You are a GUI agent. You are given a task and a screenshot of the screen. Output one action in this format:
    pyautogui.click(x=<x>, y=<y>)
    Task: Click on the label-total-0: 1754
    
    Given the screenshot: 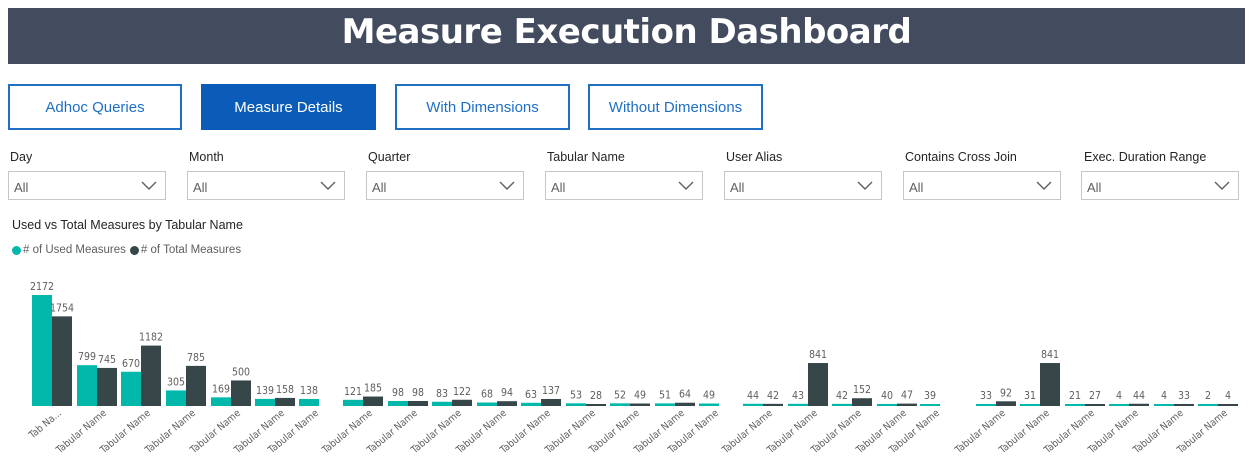 What is the action you would take?
    pyautogui.click(x=62, y=308)
    